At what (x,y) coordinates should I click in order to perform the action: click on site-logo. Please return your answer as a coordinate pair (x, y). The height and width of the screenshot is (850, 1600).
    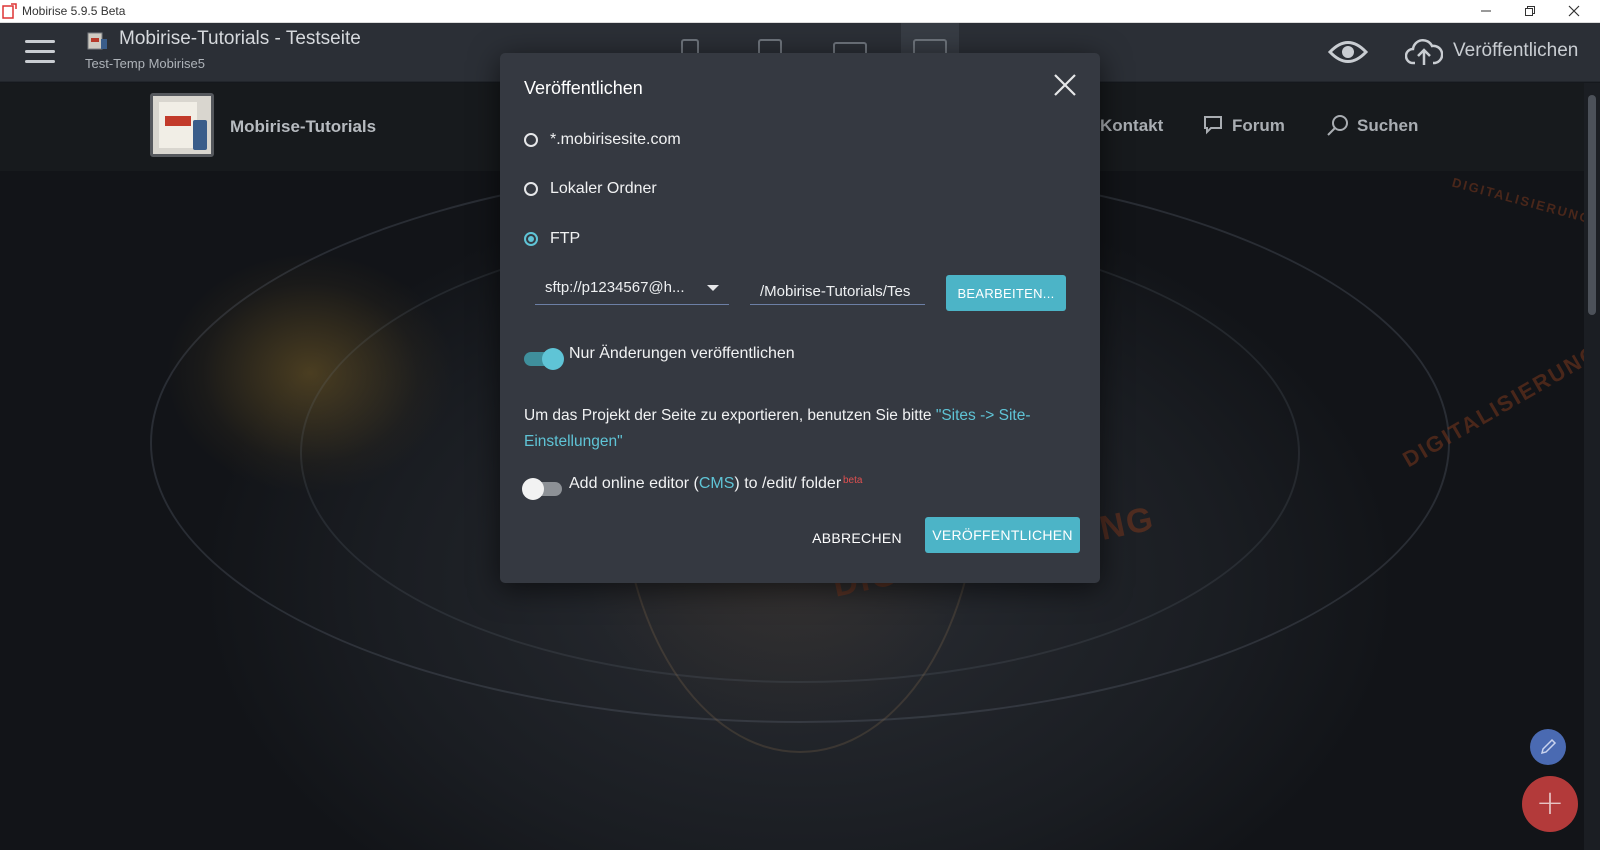
    Looking at the image, I should click on (182, 125).